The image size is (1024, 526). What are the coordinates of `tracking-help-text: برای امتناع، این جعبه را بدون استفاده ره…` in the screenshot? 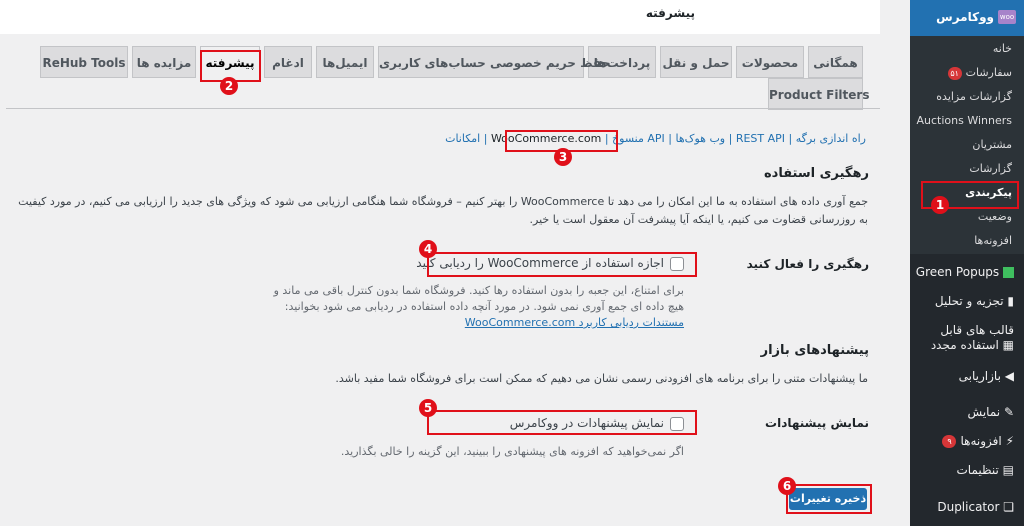 It's located at (478, 298).